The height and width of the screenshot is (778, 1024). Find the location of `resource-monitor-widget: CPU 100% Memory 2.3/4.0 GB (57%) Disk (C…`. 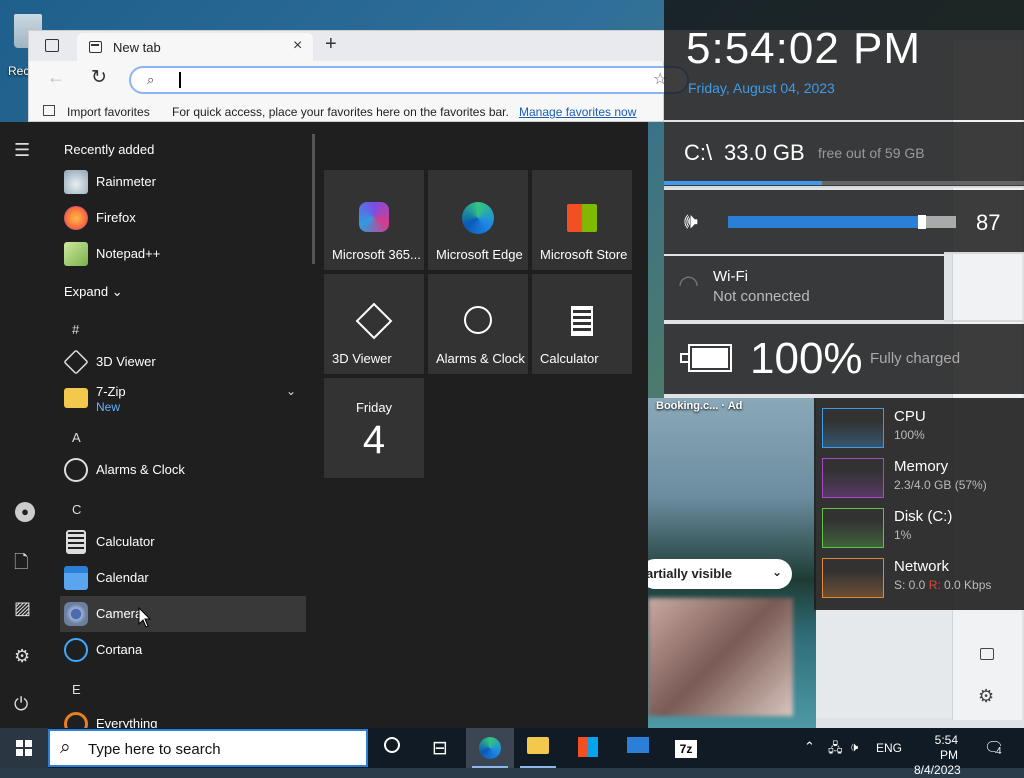

resource-monitor-widget: CPU 100% Memory 2.3/4.0 GB (57%) Disk (C… is located at coordinates (919, 504).